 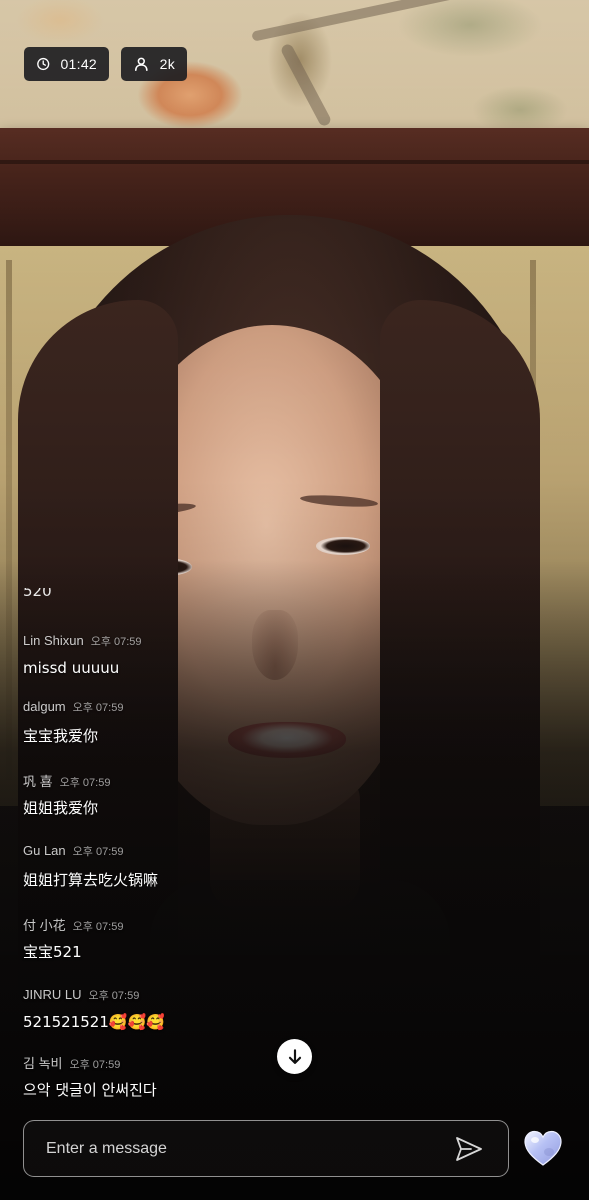 What do you see at coordinates (44, 924) in the screenshot?
I see `chat-username: 付 小花` at bounding box center [44, 924].